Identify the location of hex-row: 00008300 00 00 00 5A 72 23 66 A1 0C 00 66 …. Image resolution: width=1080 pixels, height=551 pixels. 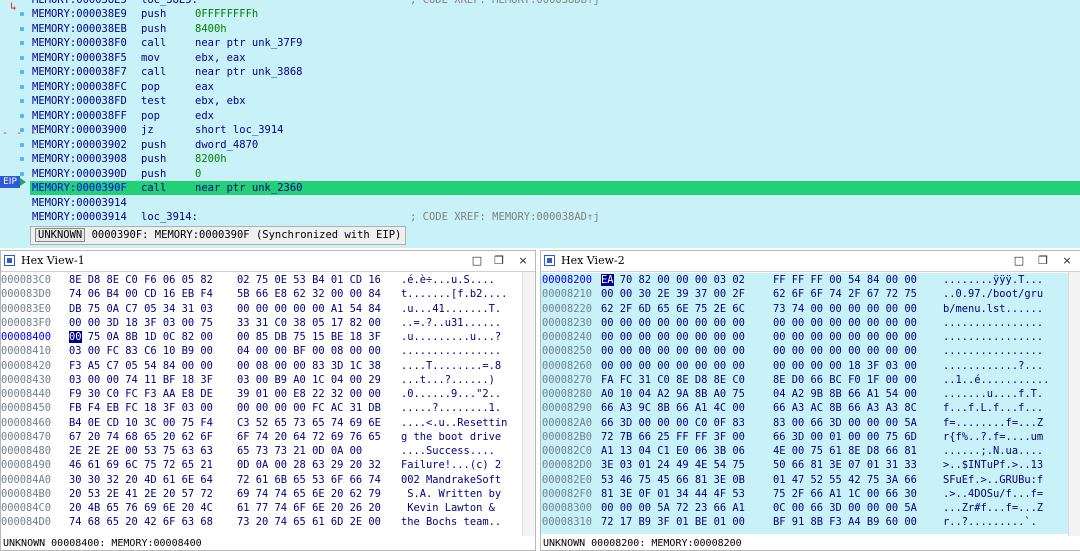
(810, 508).